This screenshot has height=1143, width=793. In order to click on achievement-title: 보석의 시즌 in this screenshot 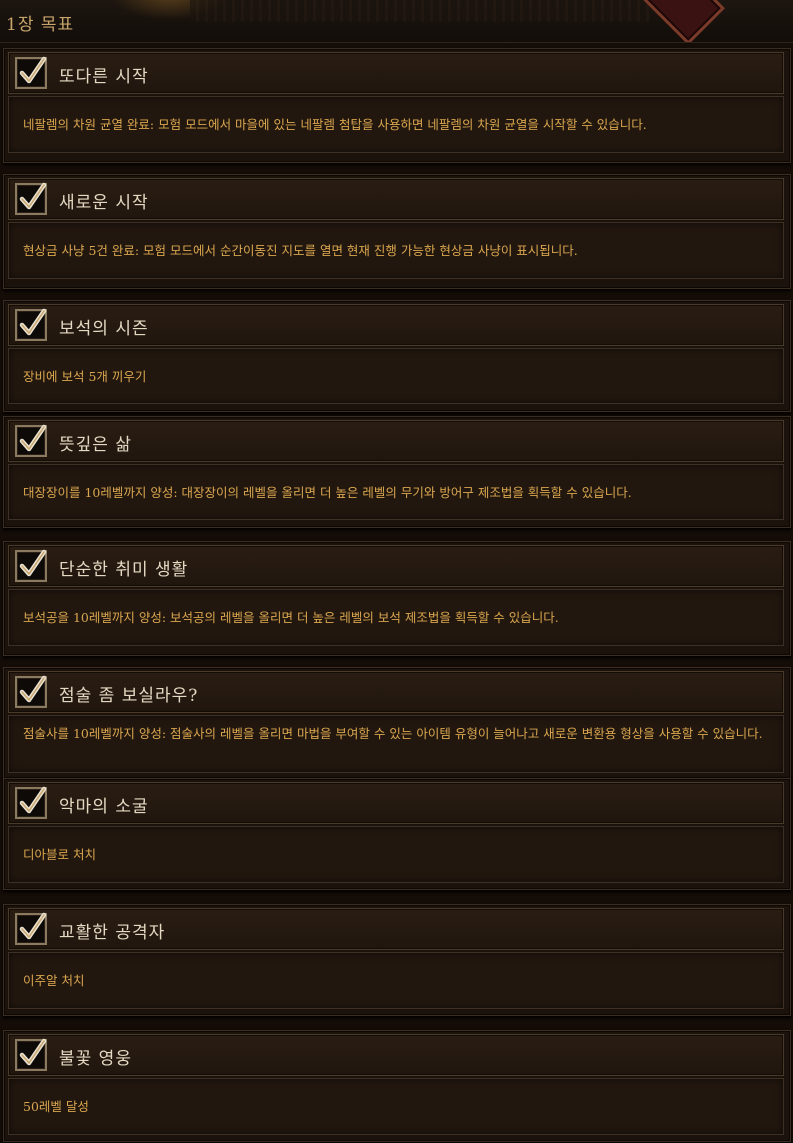, I will do `click(104, 329)`.